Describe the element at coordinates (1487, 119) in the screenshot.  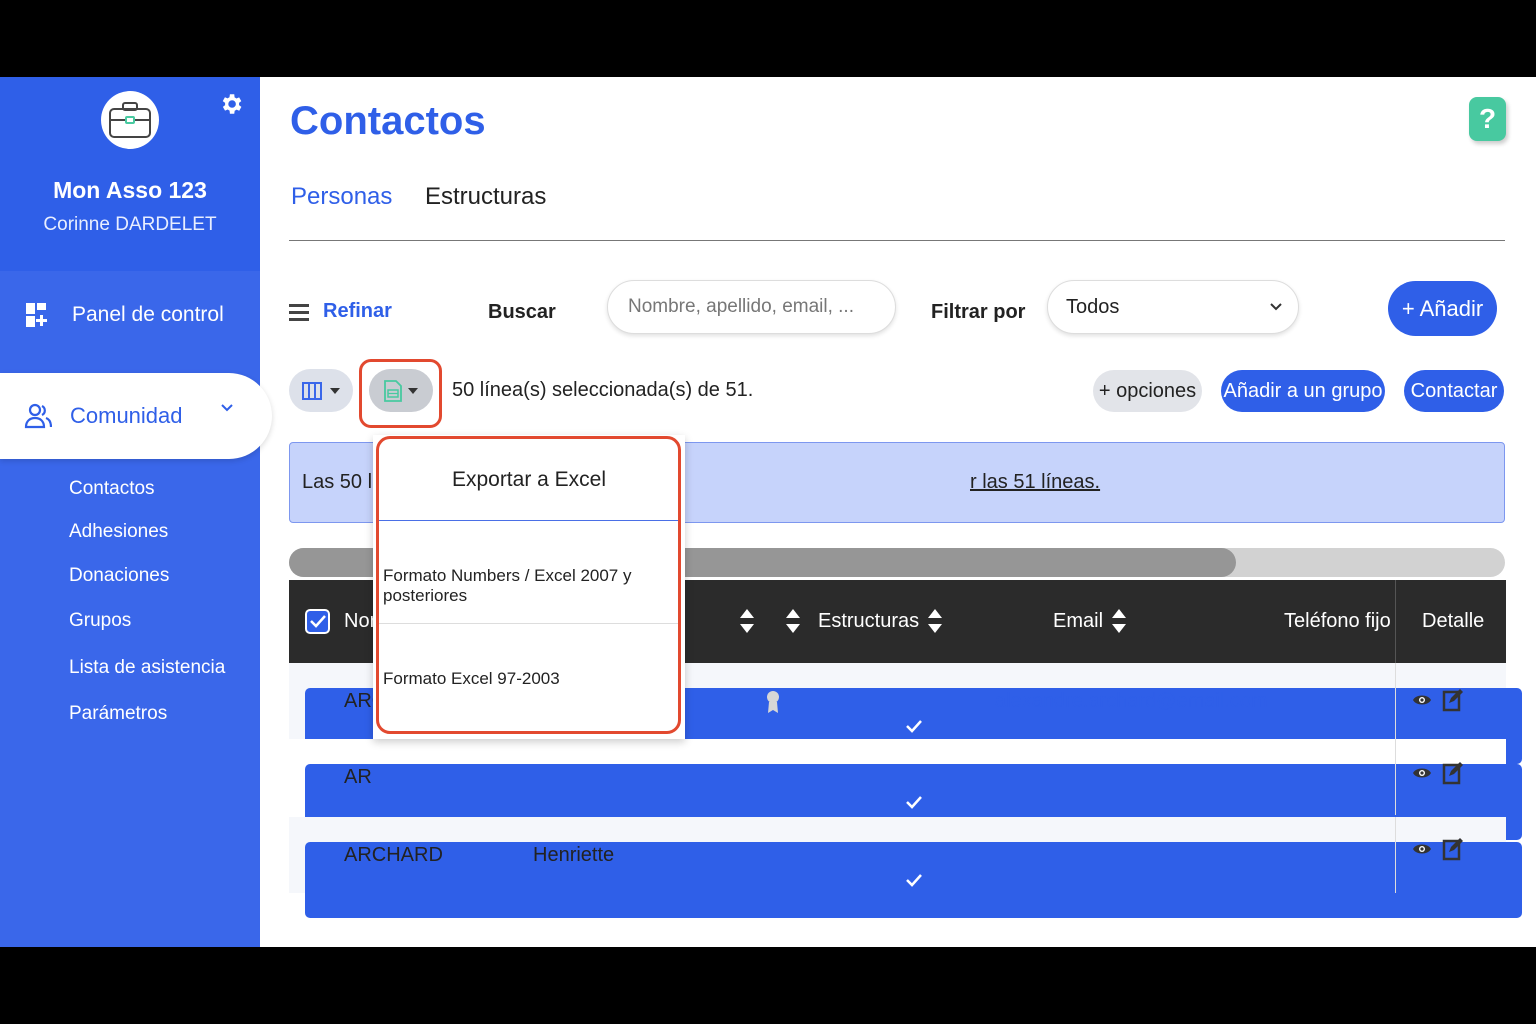
I see `help-button: ?` at that location.